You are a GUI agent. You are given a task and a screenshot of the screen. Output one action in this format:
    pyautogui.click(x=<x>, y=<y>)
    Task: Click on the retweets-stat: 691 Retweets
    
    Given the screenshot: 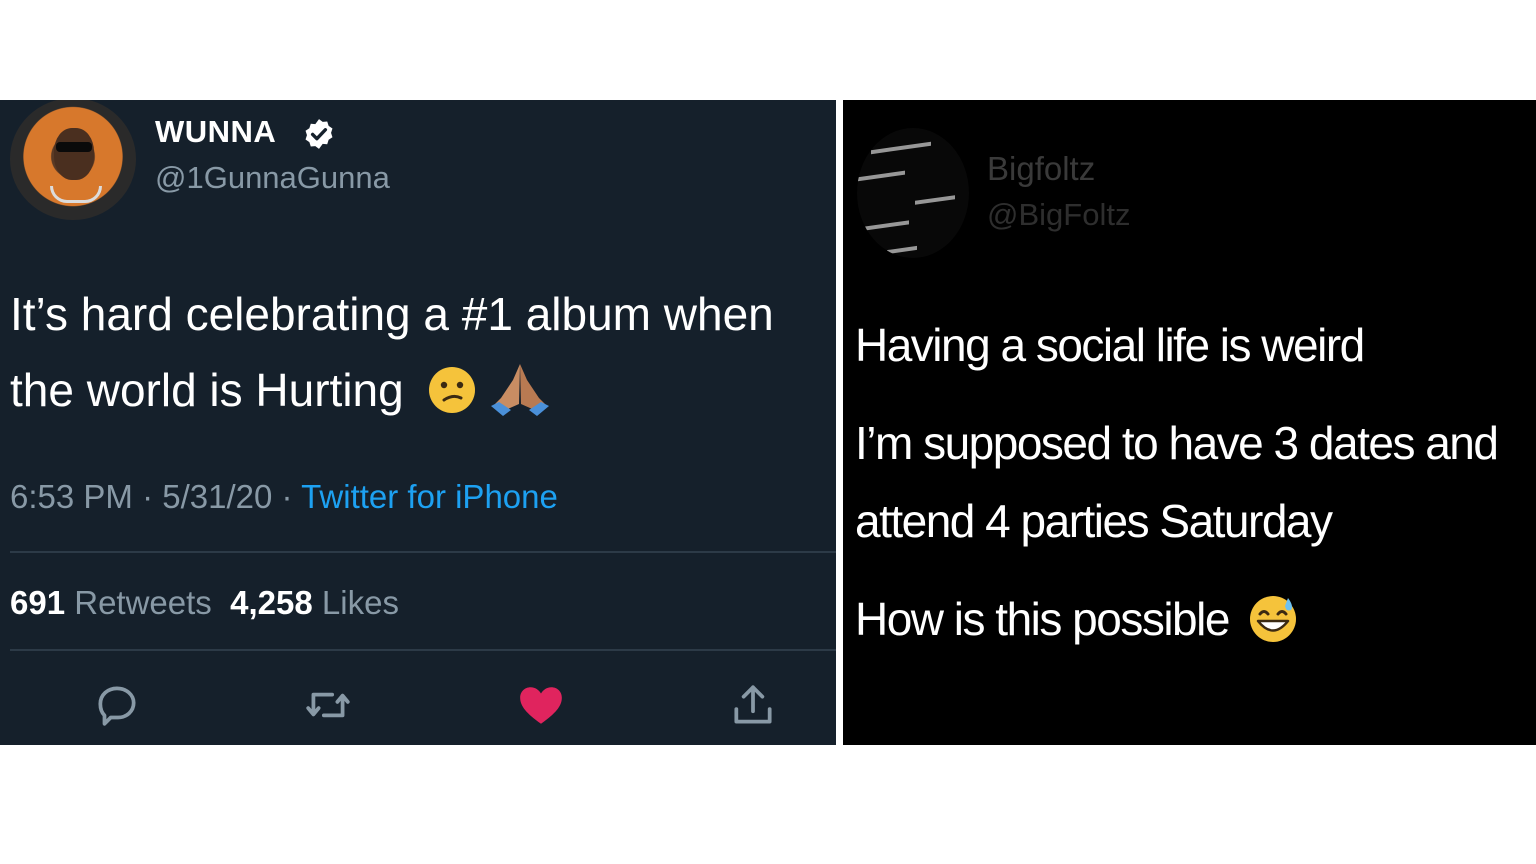 What is the action you would take?
    pyautogui.click(x=111, y=602)
    